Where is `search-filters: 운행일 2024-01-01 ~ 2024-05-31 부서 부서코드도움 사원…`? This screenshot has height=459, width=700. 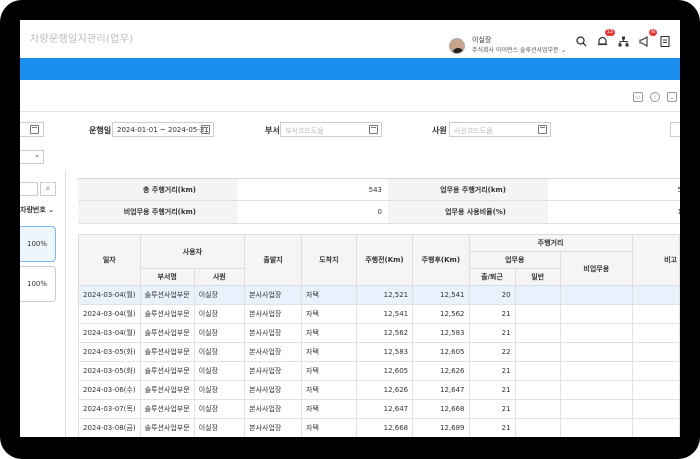
search-filters: 운행일 2024-01-01 ~ 2024-05-31 부서 부서코드도움 사원… is located at coordinates (350, 141).